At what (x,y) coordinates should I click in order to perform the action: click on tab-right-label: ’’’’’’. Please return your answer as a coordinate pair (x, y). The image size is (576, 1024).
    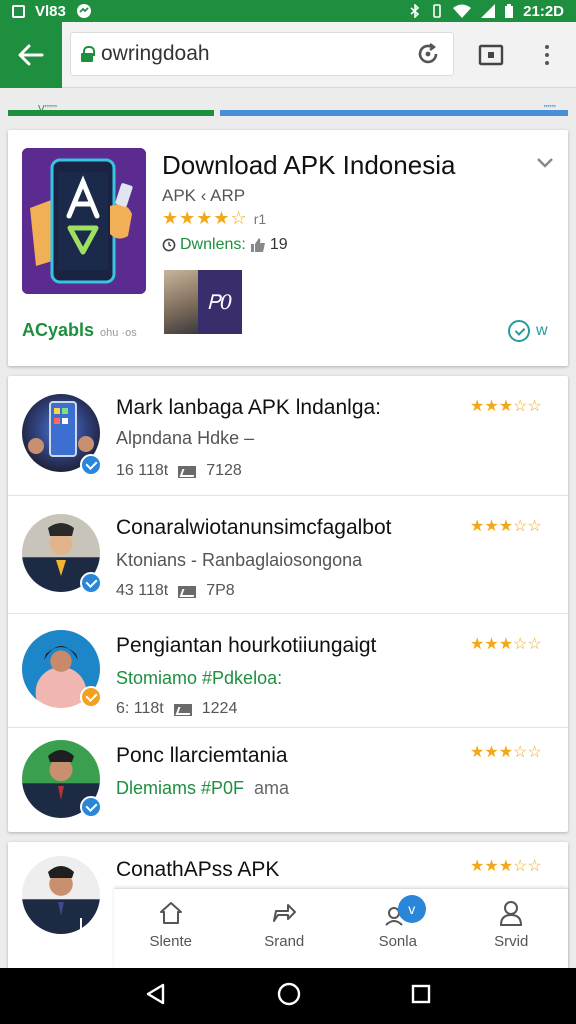
    Looking at the image, I should click on (549, 109).